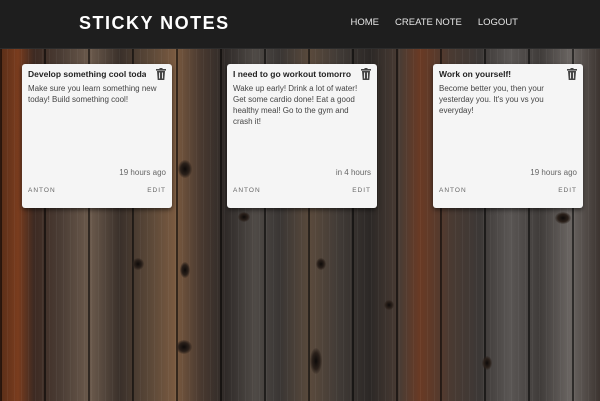 This screenshot has height=401, width=600. I want to click on nav-menu: HOME CREATE NOTE LOGOUT, so click(434, 22).